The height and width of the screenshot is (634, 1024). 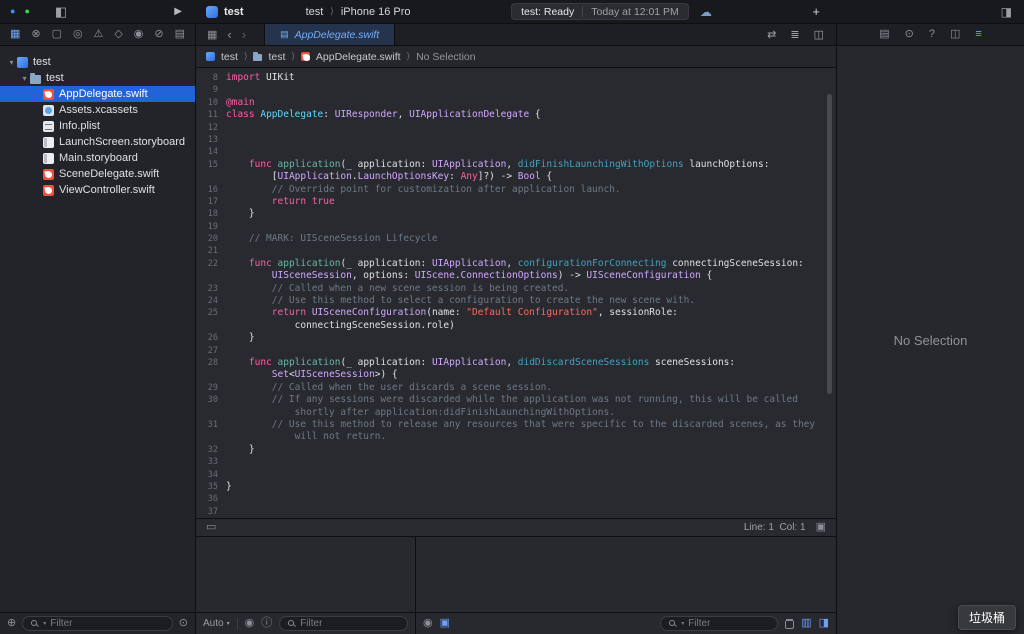 I want to click on code-line: 9, so click(x=516, y=90).